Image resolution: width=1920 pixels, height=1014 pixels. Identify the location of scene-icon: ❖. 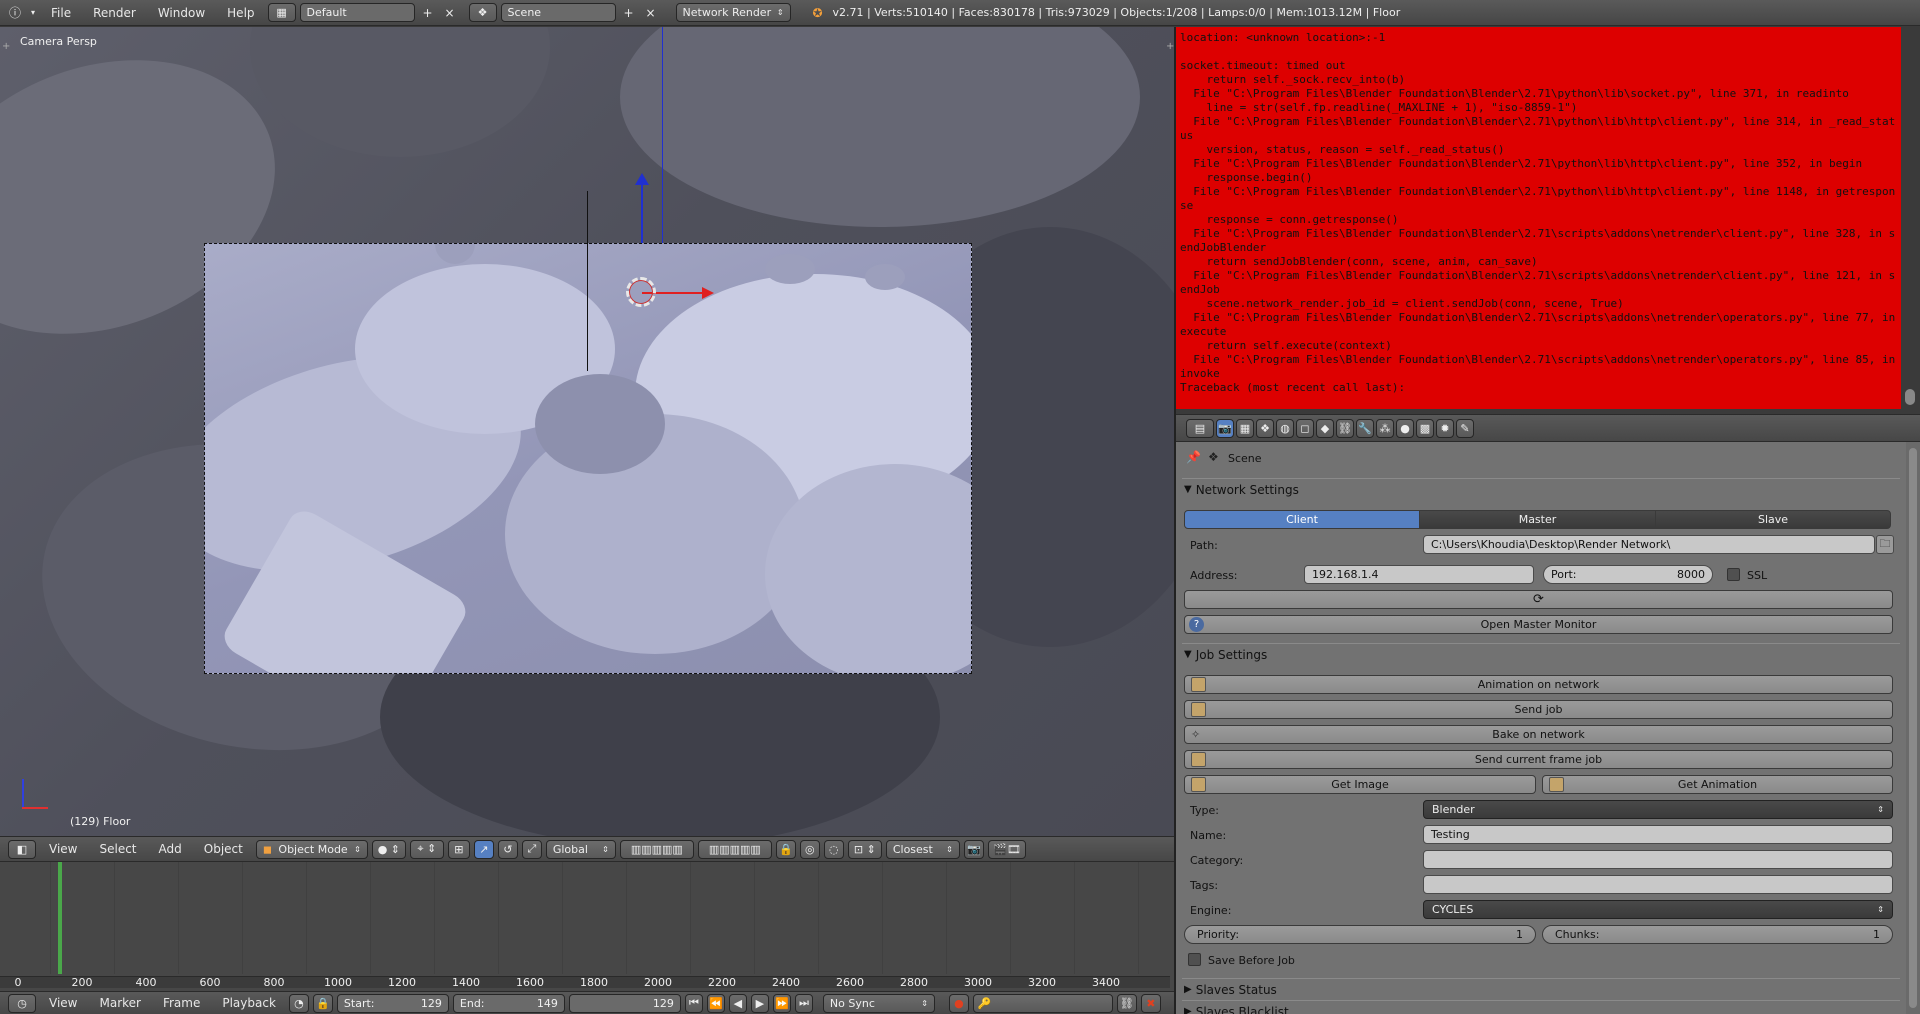
(482, 12).